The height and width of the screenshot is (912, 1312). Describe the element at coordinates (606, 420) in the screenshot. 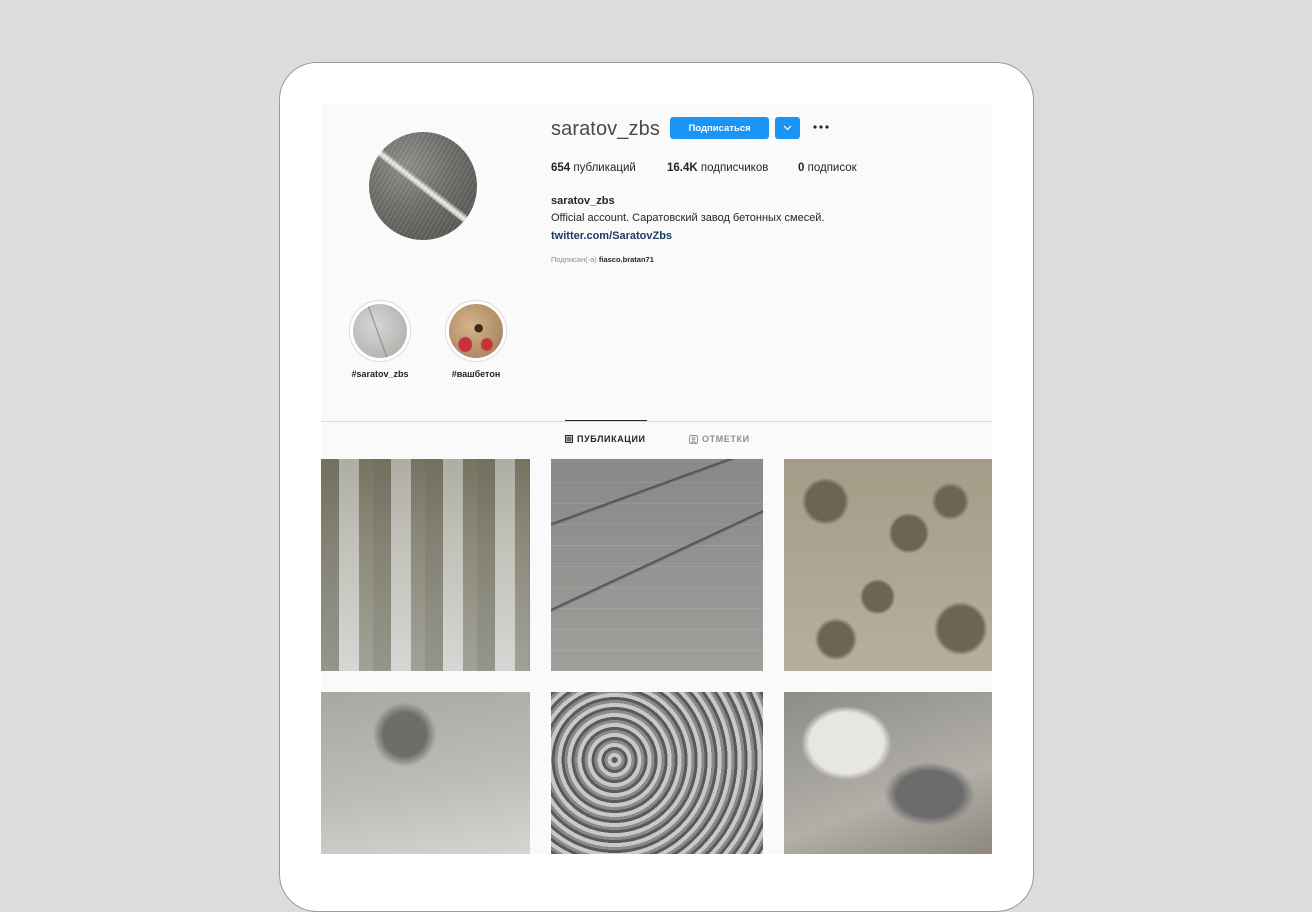

I see `active-tab-indicator` at that location.